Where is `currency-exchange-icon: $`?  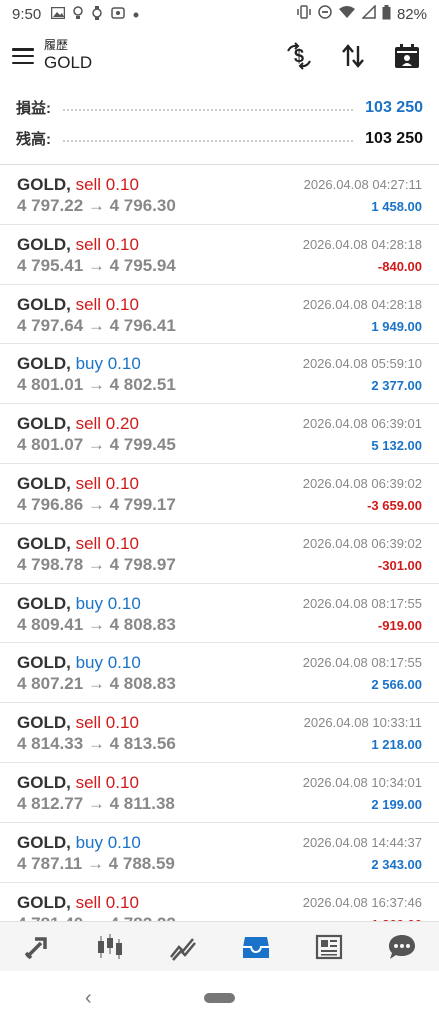
currency-exchange-icon: $ is located at coordinates (299, 56).